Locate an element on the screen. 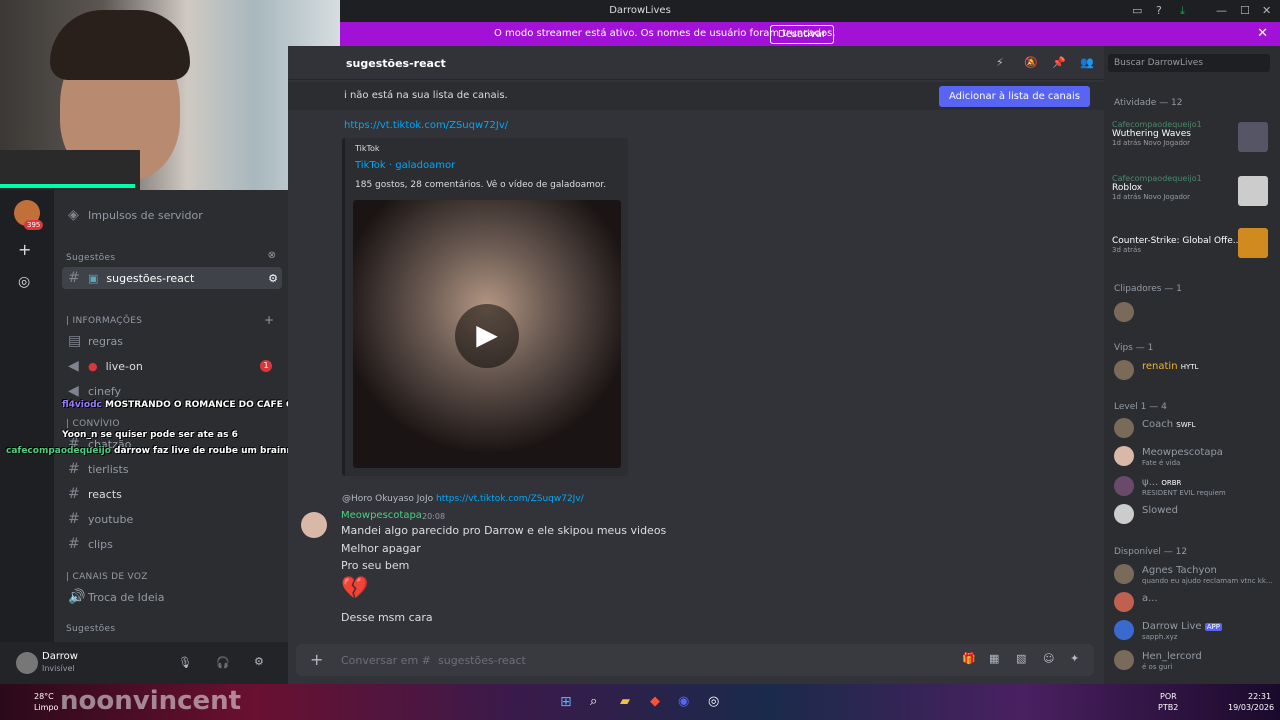 This screenshot has height=720, width=1280. chat-user: fl4viodc is located at coordinates (82, 405).